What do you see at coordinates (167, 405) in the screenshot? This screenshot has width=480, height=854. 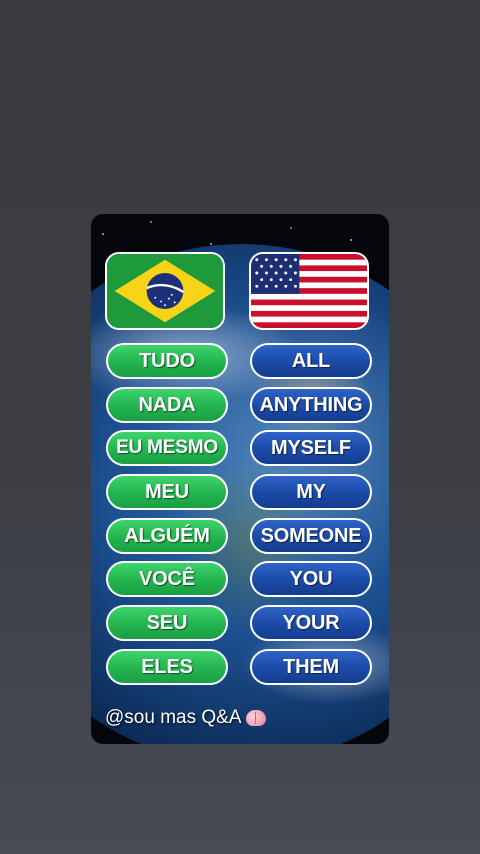 I see `pt-word-nada: NADA` at bounding box center [167, 405].